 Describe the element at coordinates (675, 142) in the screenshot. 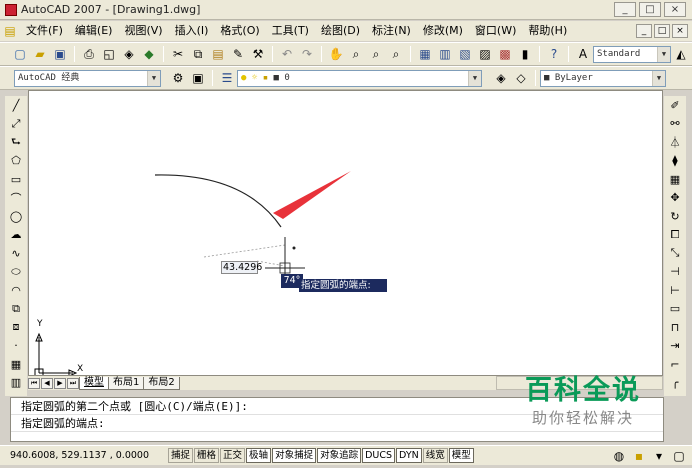

I see `mirror-icon: ⏃` at that location.